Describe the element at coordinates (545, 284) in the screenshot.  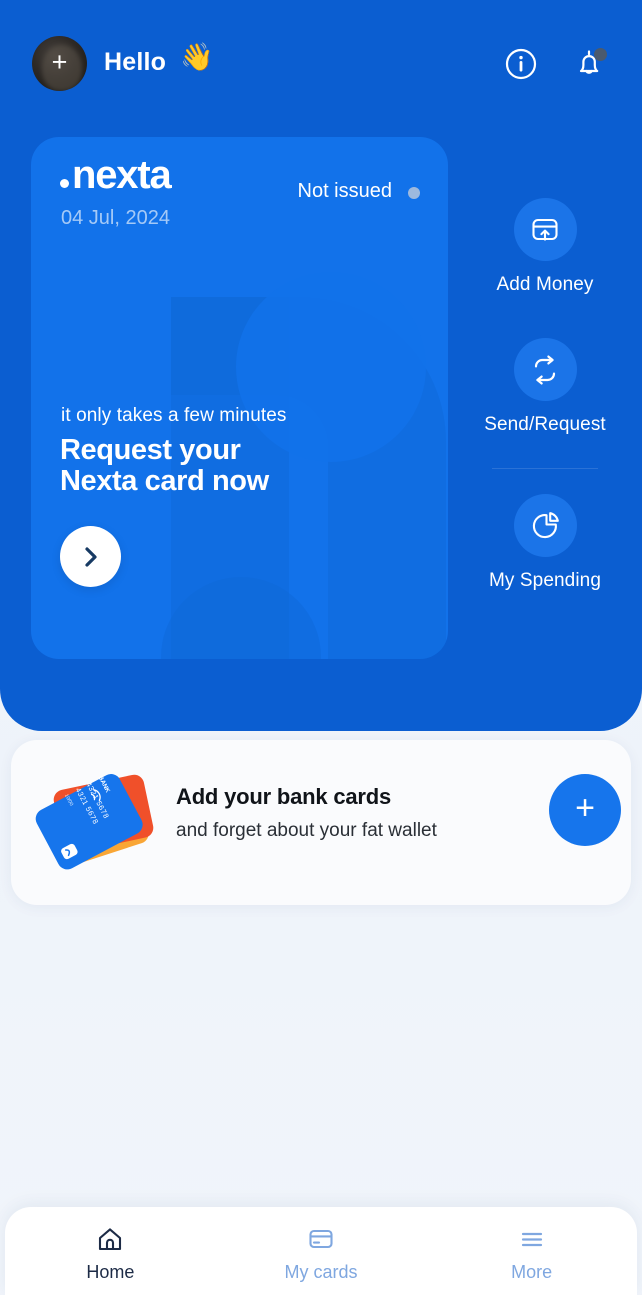
I see `quick-action-label: Add Money` at that location.